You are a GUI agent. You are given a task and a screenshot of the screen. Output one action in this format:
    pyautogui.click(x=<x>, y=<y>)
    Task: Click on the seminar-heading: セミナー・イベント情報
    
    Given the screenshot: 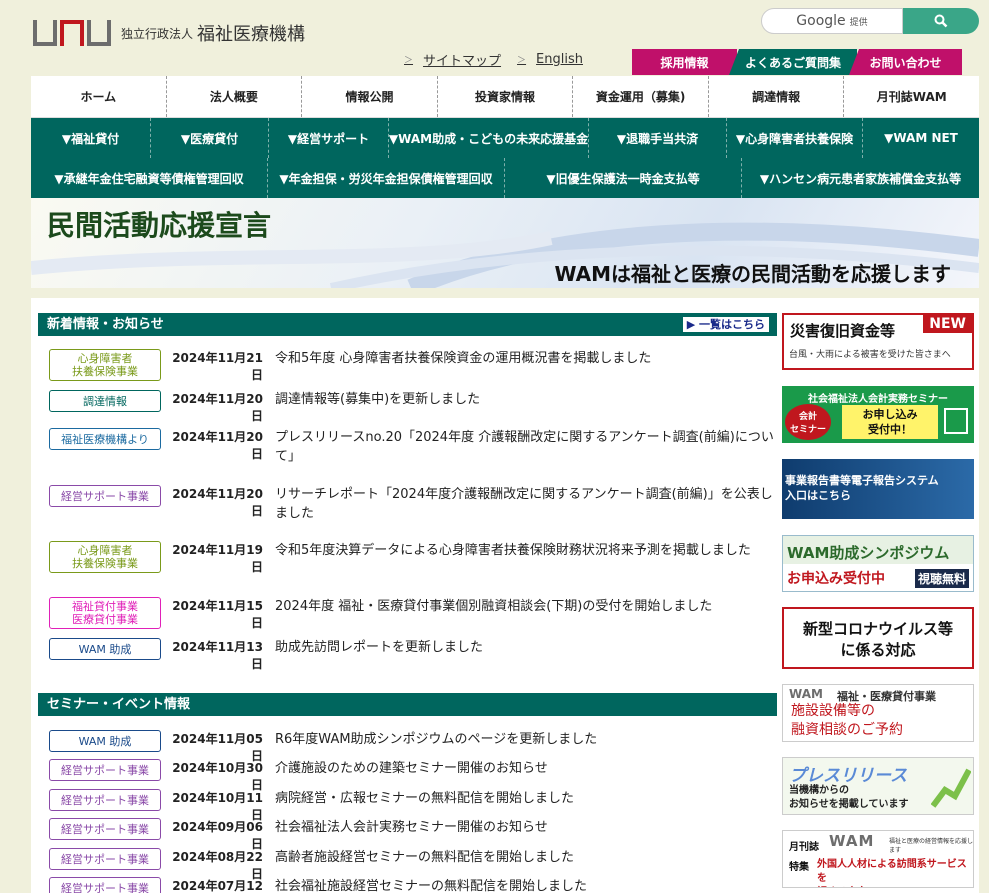 What is the action you would take?
    pyautogui.click(x=407, y=704)
    